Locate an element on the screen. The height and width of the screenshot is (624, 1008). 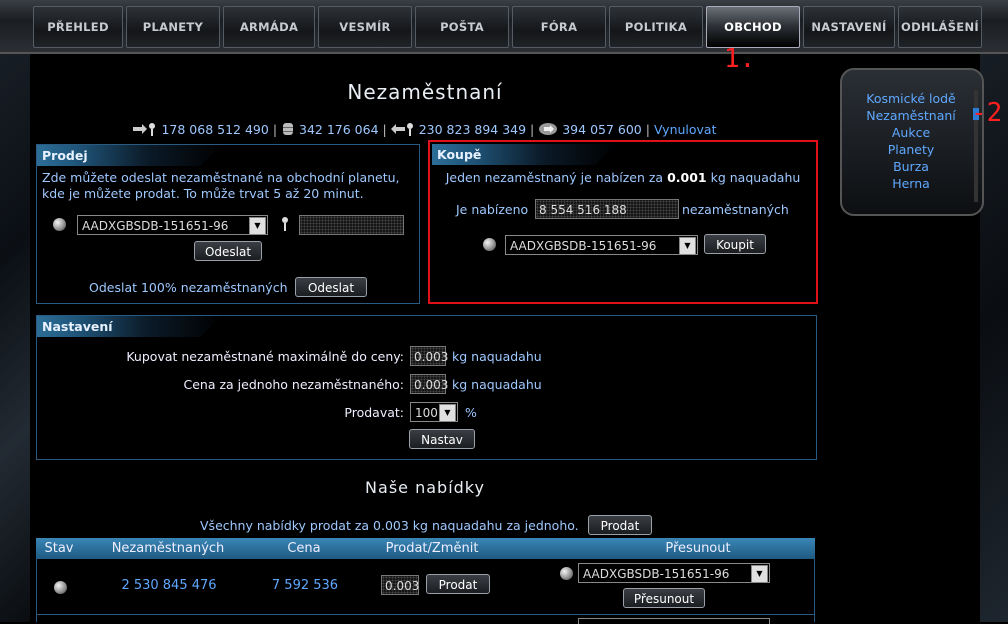
settings-panel-heading: Nastavení is located at coordinates (129, 326).